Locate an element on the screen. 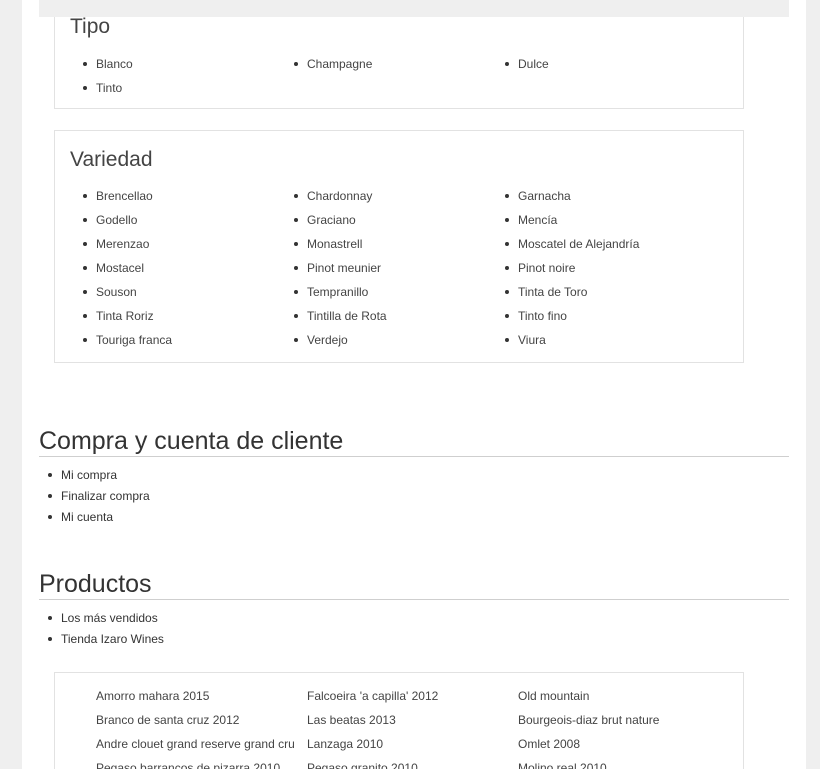 This screenshot has height=769, width=820. list-item: Tienda Izaro Wines is located at coordinates (106, 641).